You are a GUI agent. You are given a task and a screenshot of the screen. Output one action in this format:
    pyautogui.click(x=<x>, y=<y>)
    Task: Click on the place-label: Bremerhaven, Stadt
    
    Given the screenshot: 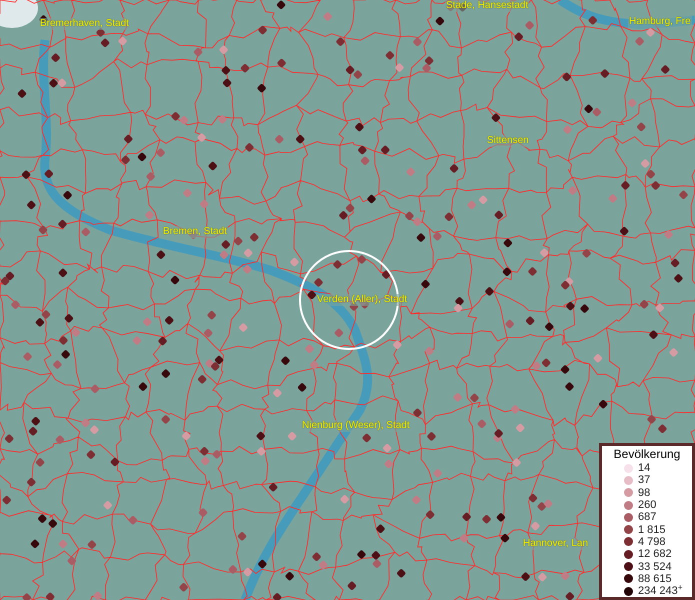 What is the action you would take?
    pyautogui.click(x=84, y=24)
    